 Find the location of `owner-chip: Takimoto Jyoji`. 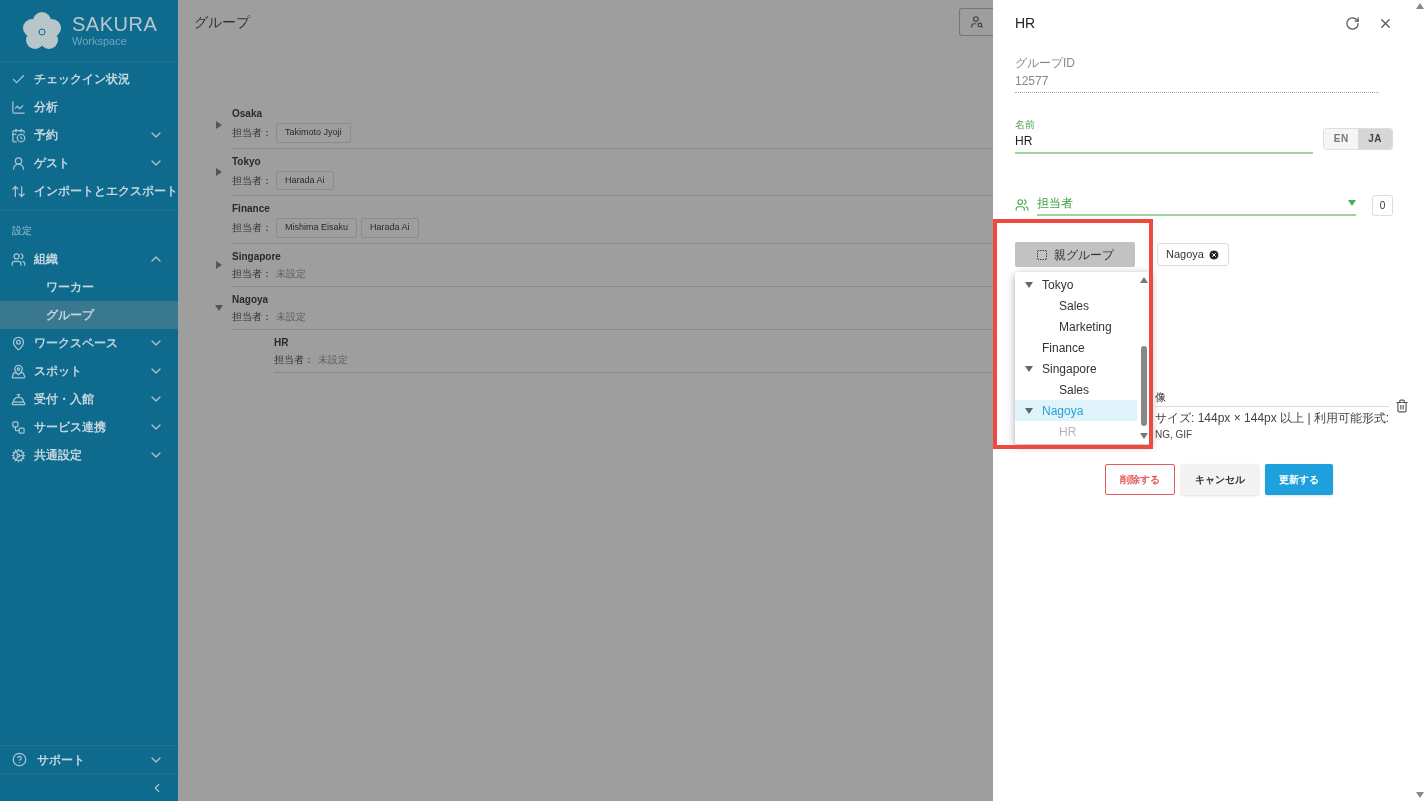

owner-chip: Takimoto Jyoji is located at coordinates (313, 133).